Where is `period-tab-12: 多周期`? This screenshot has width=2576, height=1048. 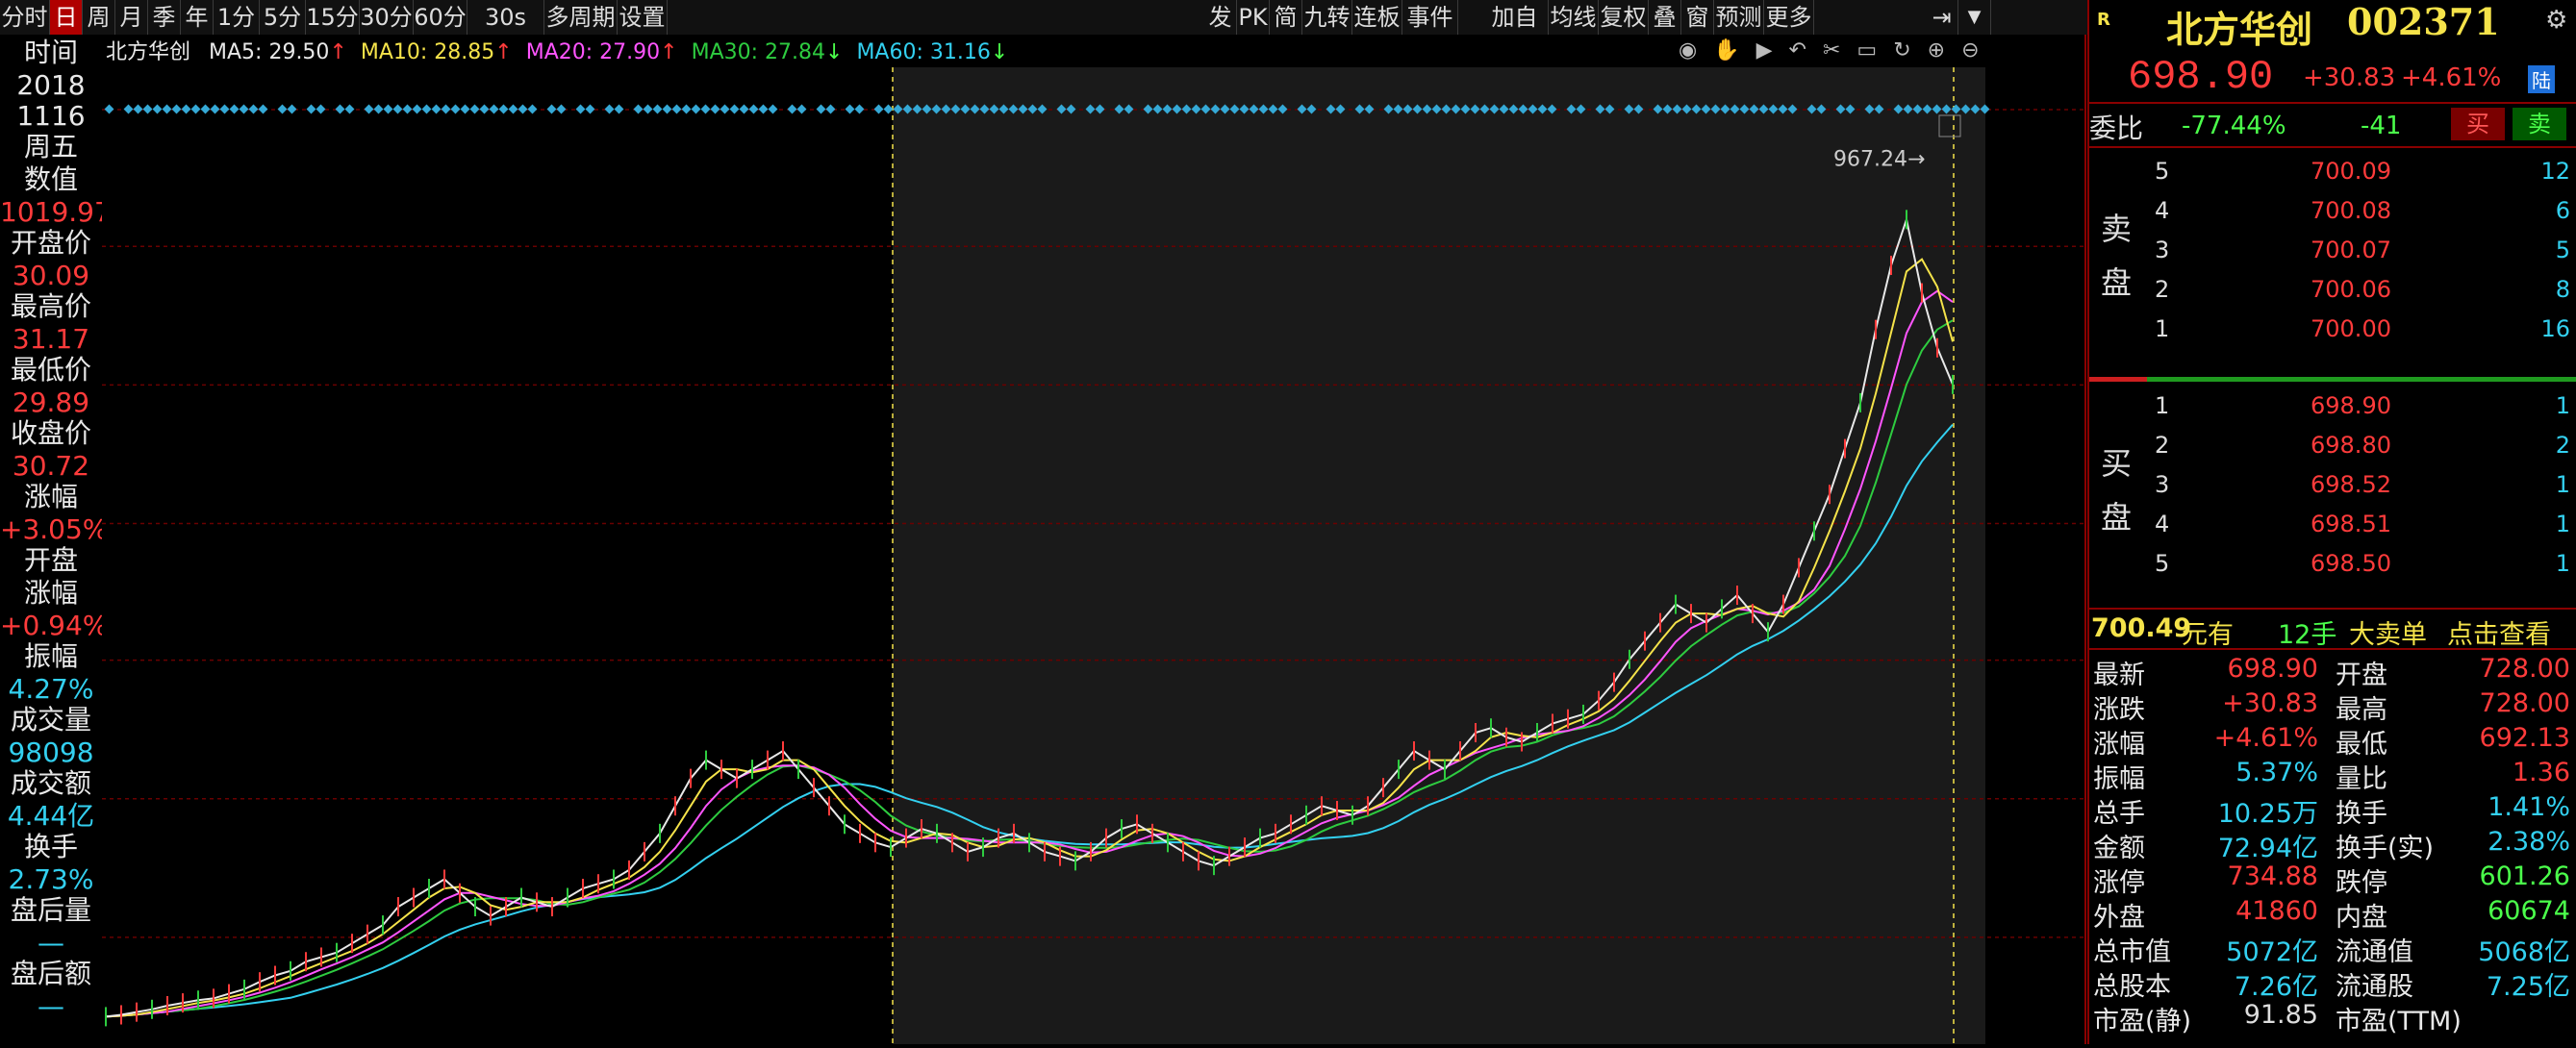 period-tab-12: 多周期 is located at coordinates (581, 18).